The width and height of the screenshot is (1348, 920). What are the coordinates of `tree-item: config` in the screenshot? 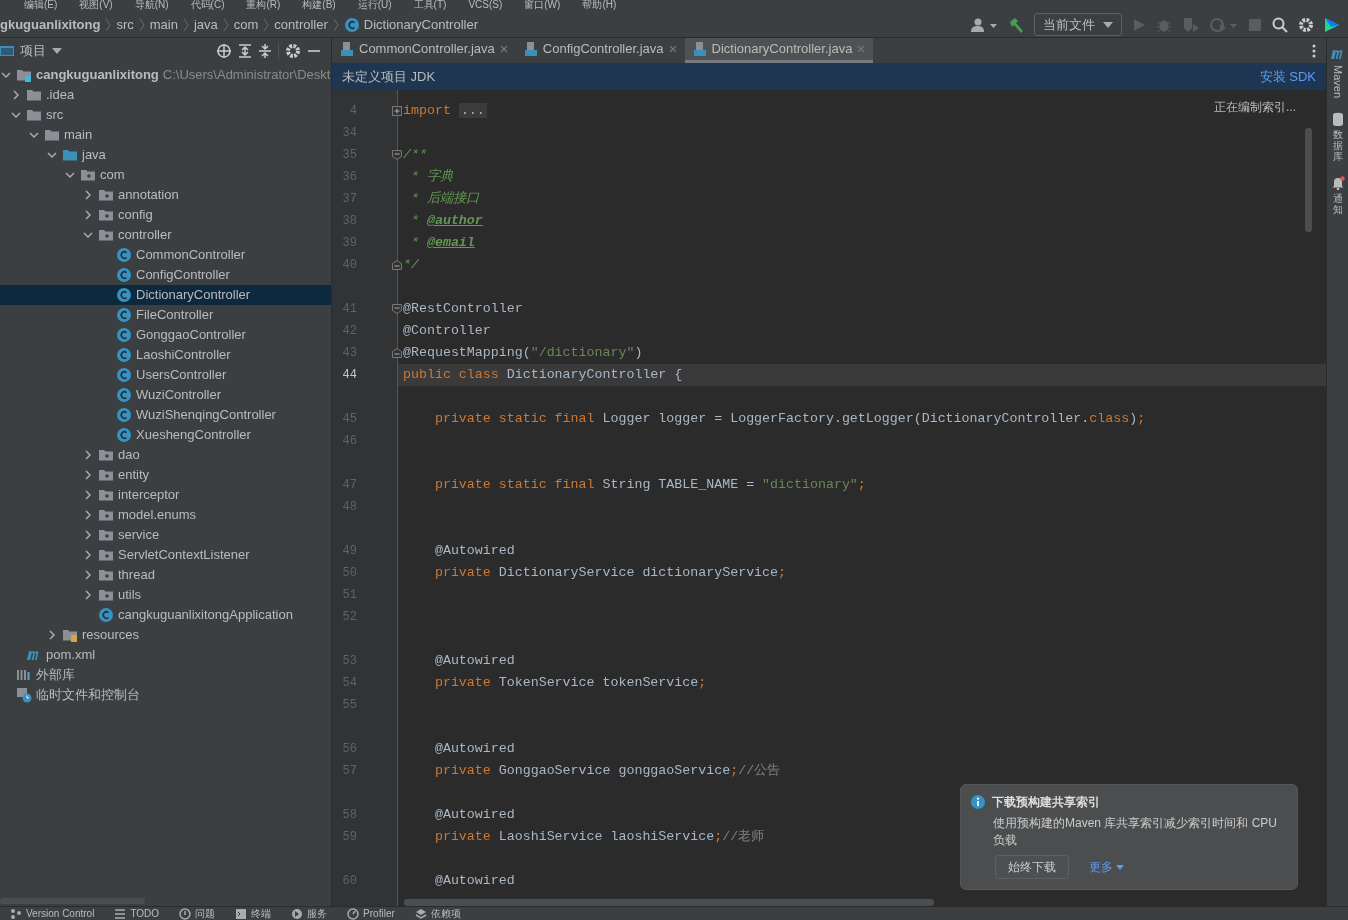 It's located at (165, 215).